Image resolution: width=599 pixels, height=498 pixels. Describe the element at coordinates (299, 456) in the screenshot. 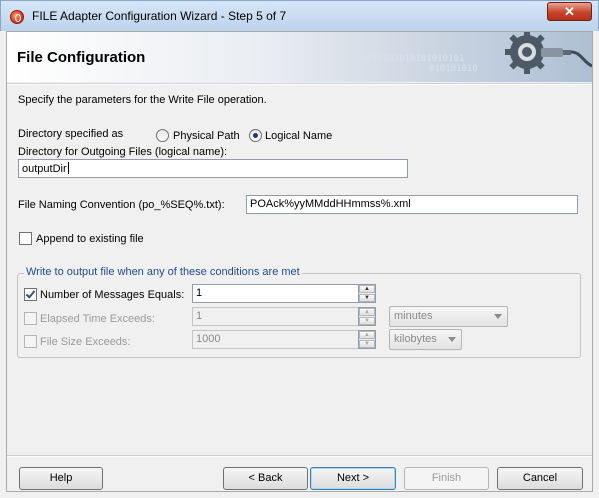

I see `footer-separator` at that location.